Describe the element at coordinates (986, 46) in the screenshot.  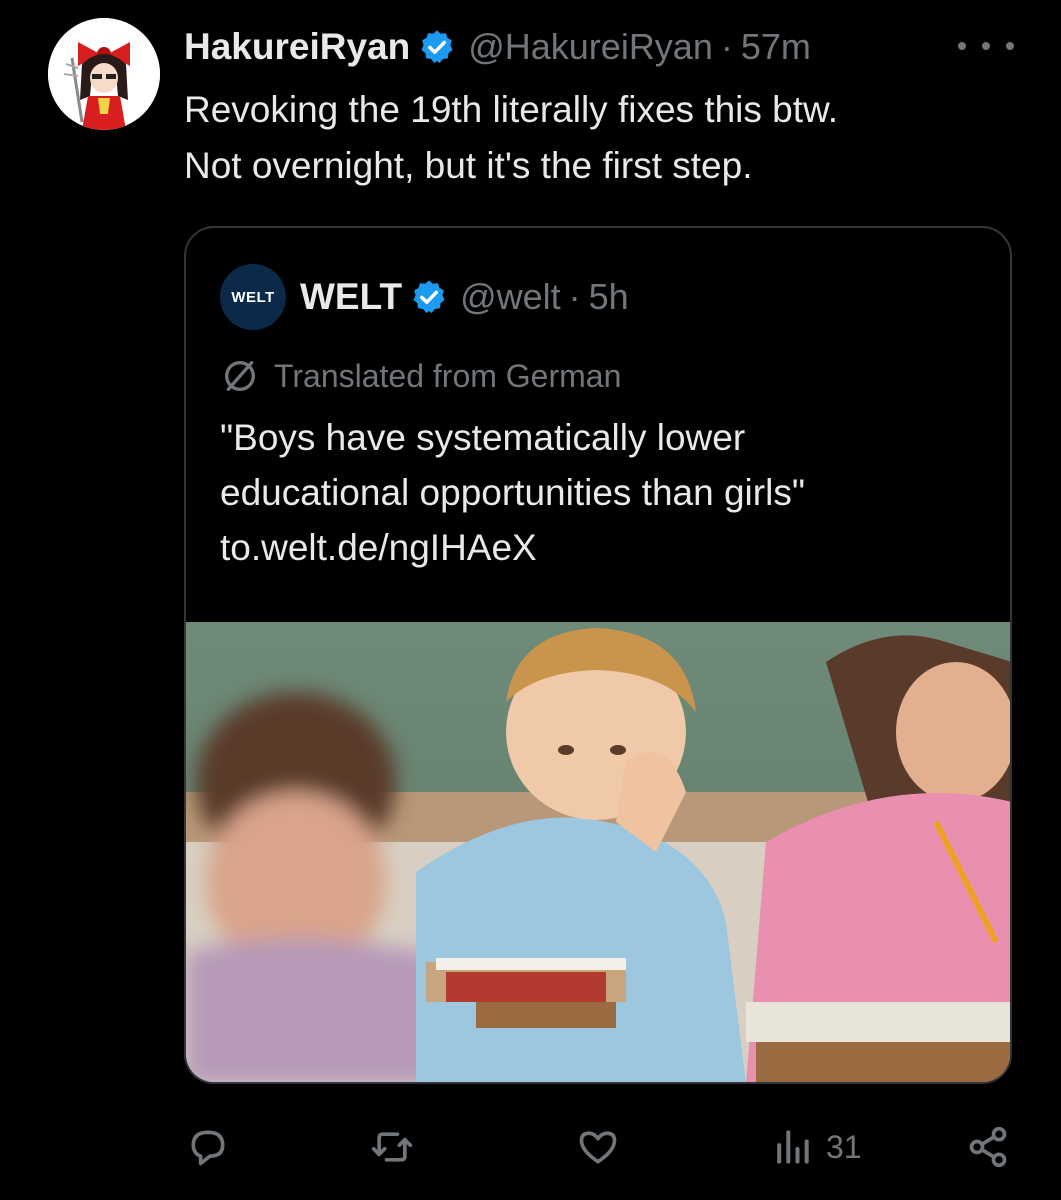
I see `more-options-icon` at that location.